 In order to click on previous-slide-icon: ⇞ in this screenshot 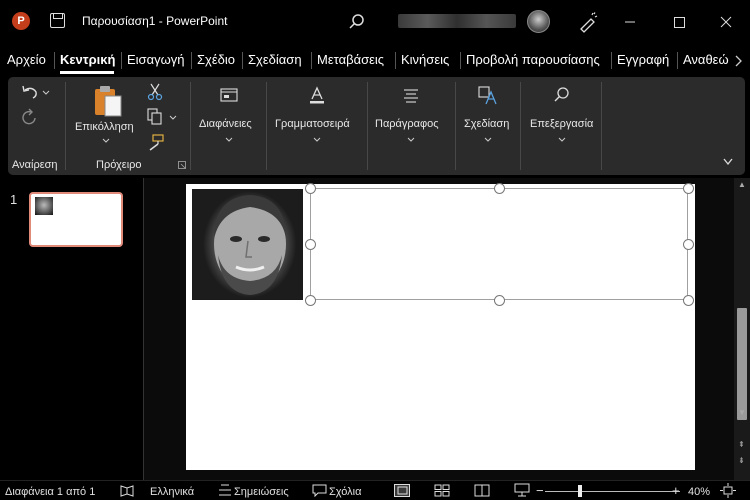, I will do `click(741, 444)`.